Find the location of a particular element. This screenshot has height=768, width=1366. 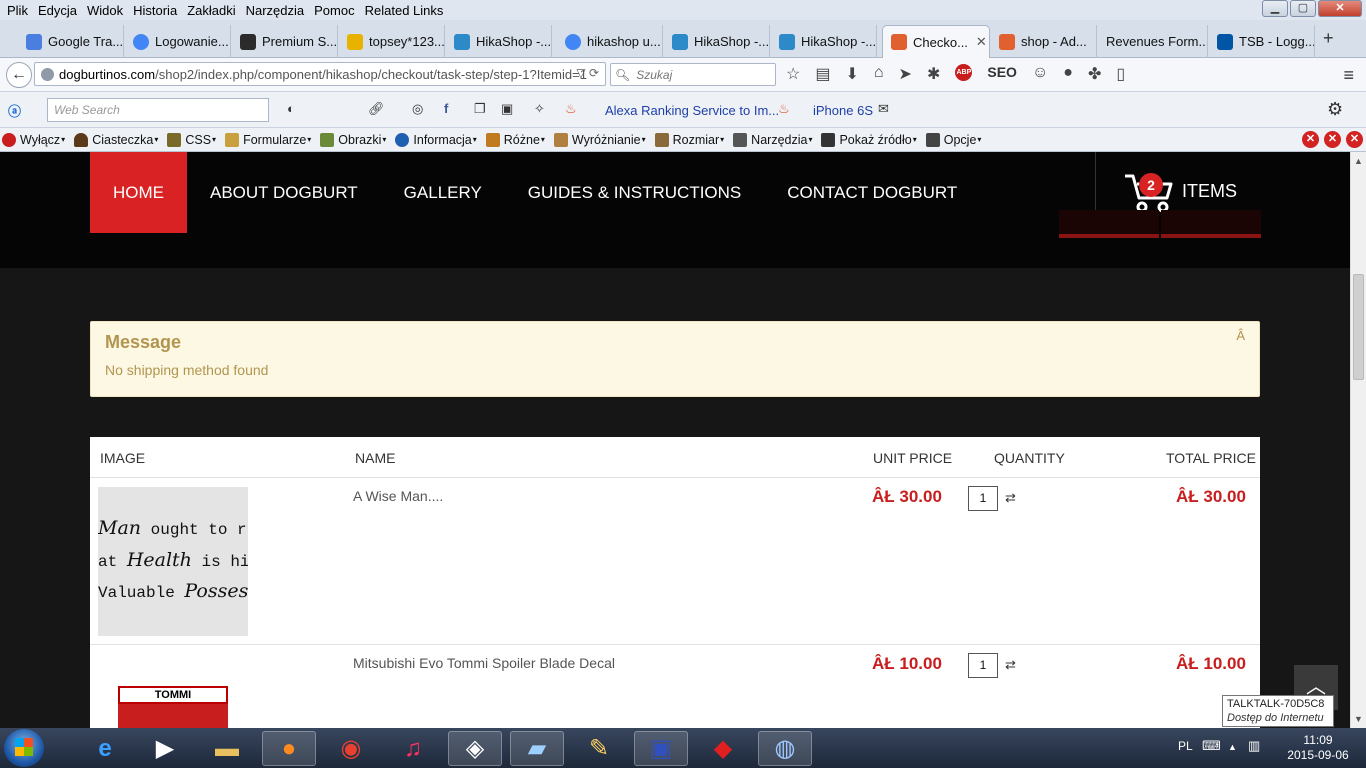

wd-outline: Wyróżnianie ▾ is located at coordinates (599, 139).